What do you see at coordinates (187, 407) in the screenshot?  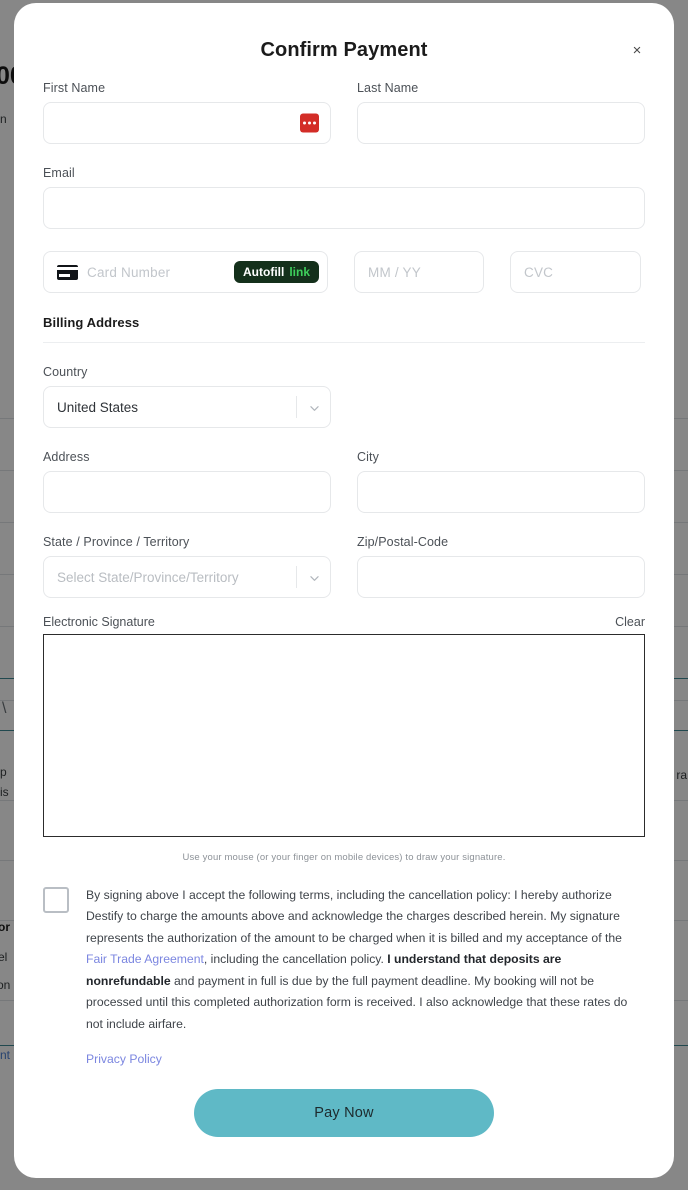 I see `country-select: United States` at bounding box center [187, 407].